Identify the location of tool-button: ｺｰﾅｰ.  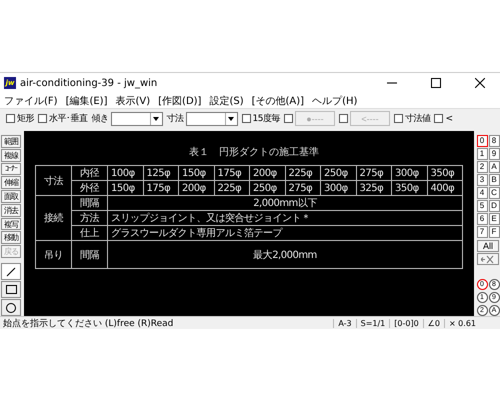
(11, 169).